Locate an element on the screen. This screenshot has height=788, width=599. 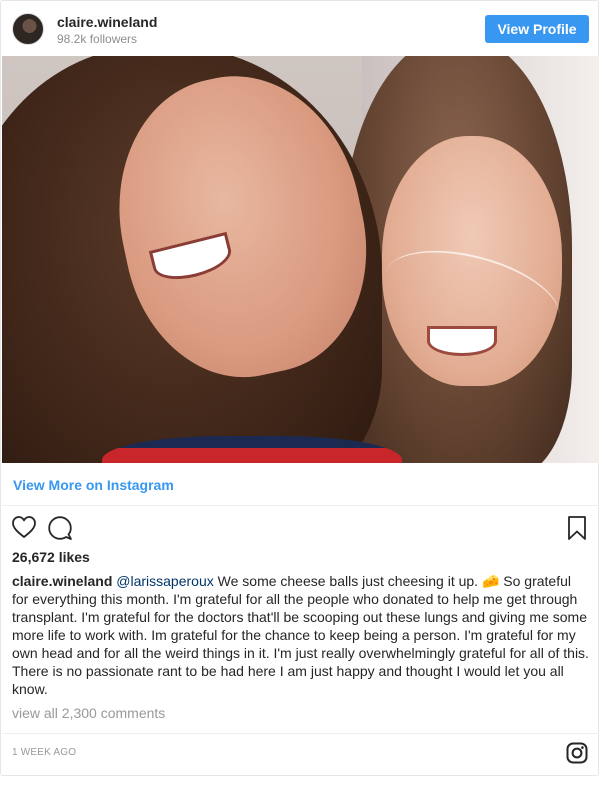
view-all-comments-link: view all 2,300 comments is located at coordinates (88, 713).